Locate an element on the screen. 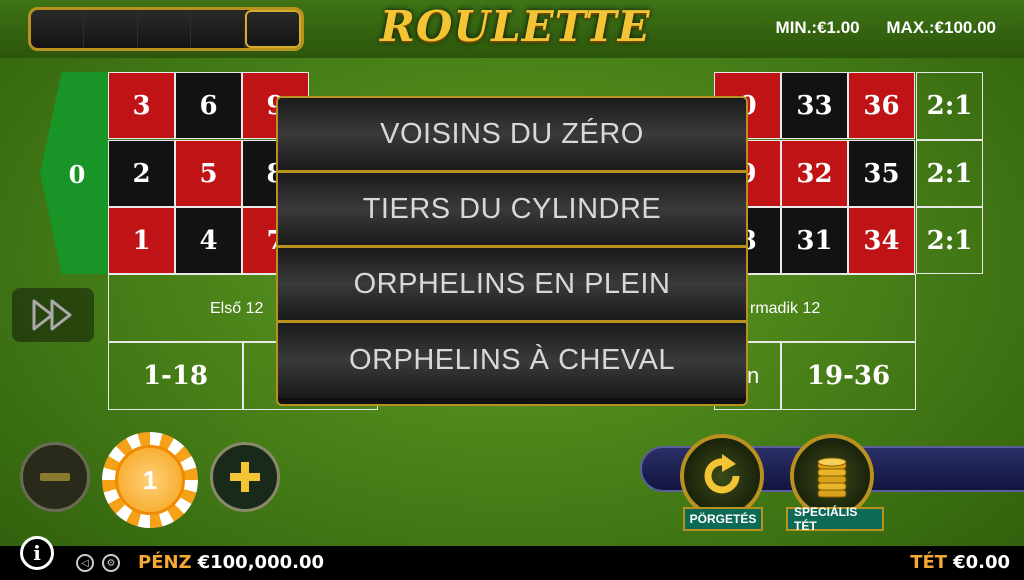  number-cell: 5 is located at coordinates (208, 173).